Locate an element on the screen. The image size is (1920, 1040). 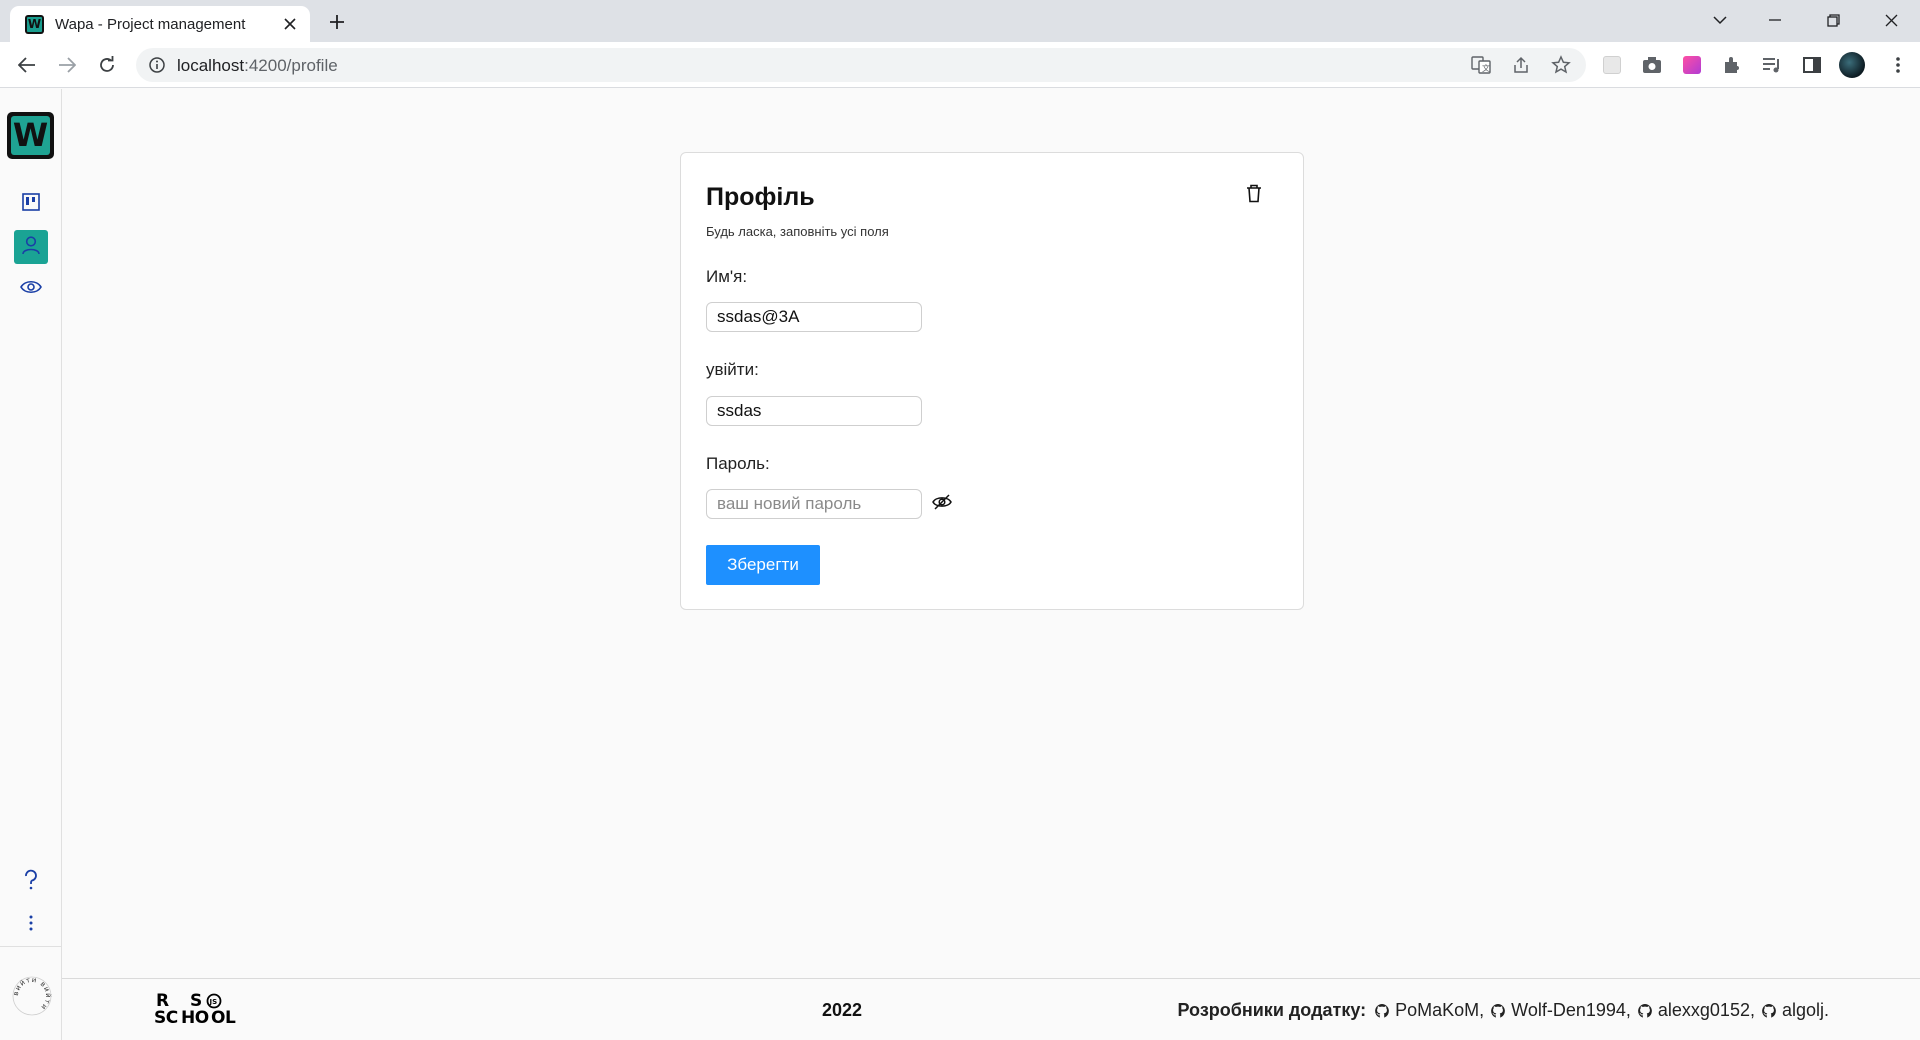
page-title: Профіль is located at coordinates (760, 197).